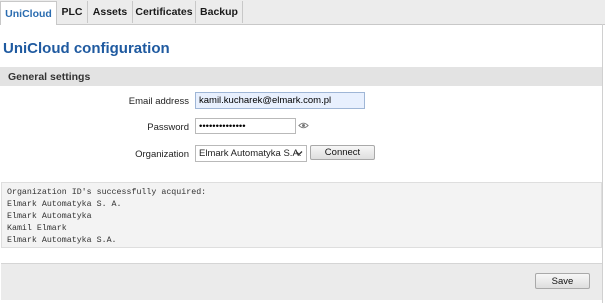 The width and height of the screenshot is (605, 303). I want to click on show-password-eye-icon, so click(303, 125).